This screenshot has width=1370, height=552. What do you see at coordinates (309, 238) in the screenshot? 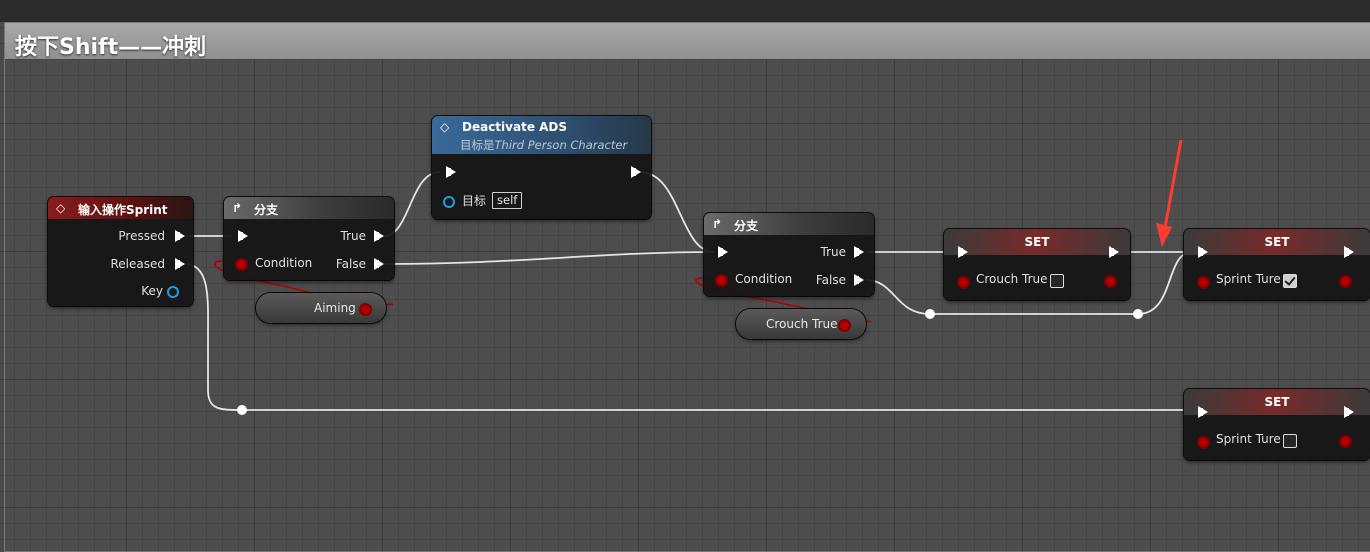
I see `branch-node-1: ↱ 分支 True Condition False` at bounding box center [309, 238].